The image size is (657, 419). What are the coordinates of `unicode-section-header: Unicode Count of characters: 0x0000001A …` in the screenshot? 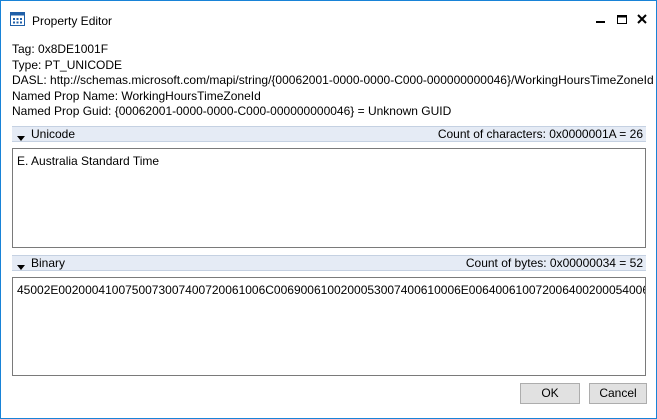 It's located at (329, 134).